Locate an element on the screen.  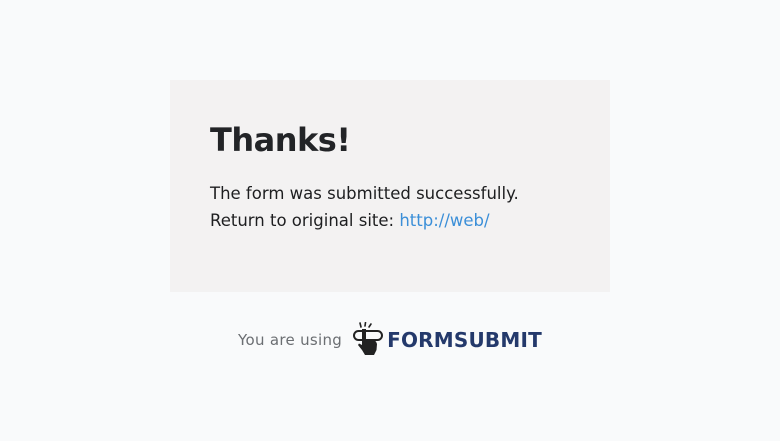
formsubmit-logo: FORMSUBMIT is located at coordinates (447, 339).